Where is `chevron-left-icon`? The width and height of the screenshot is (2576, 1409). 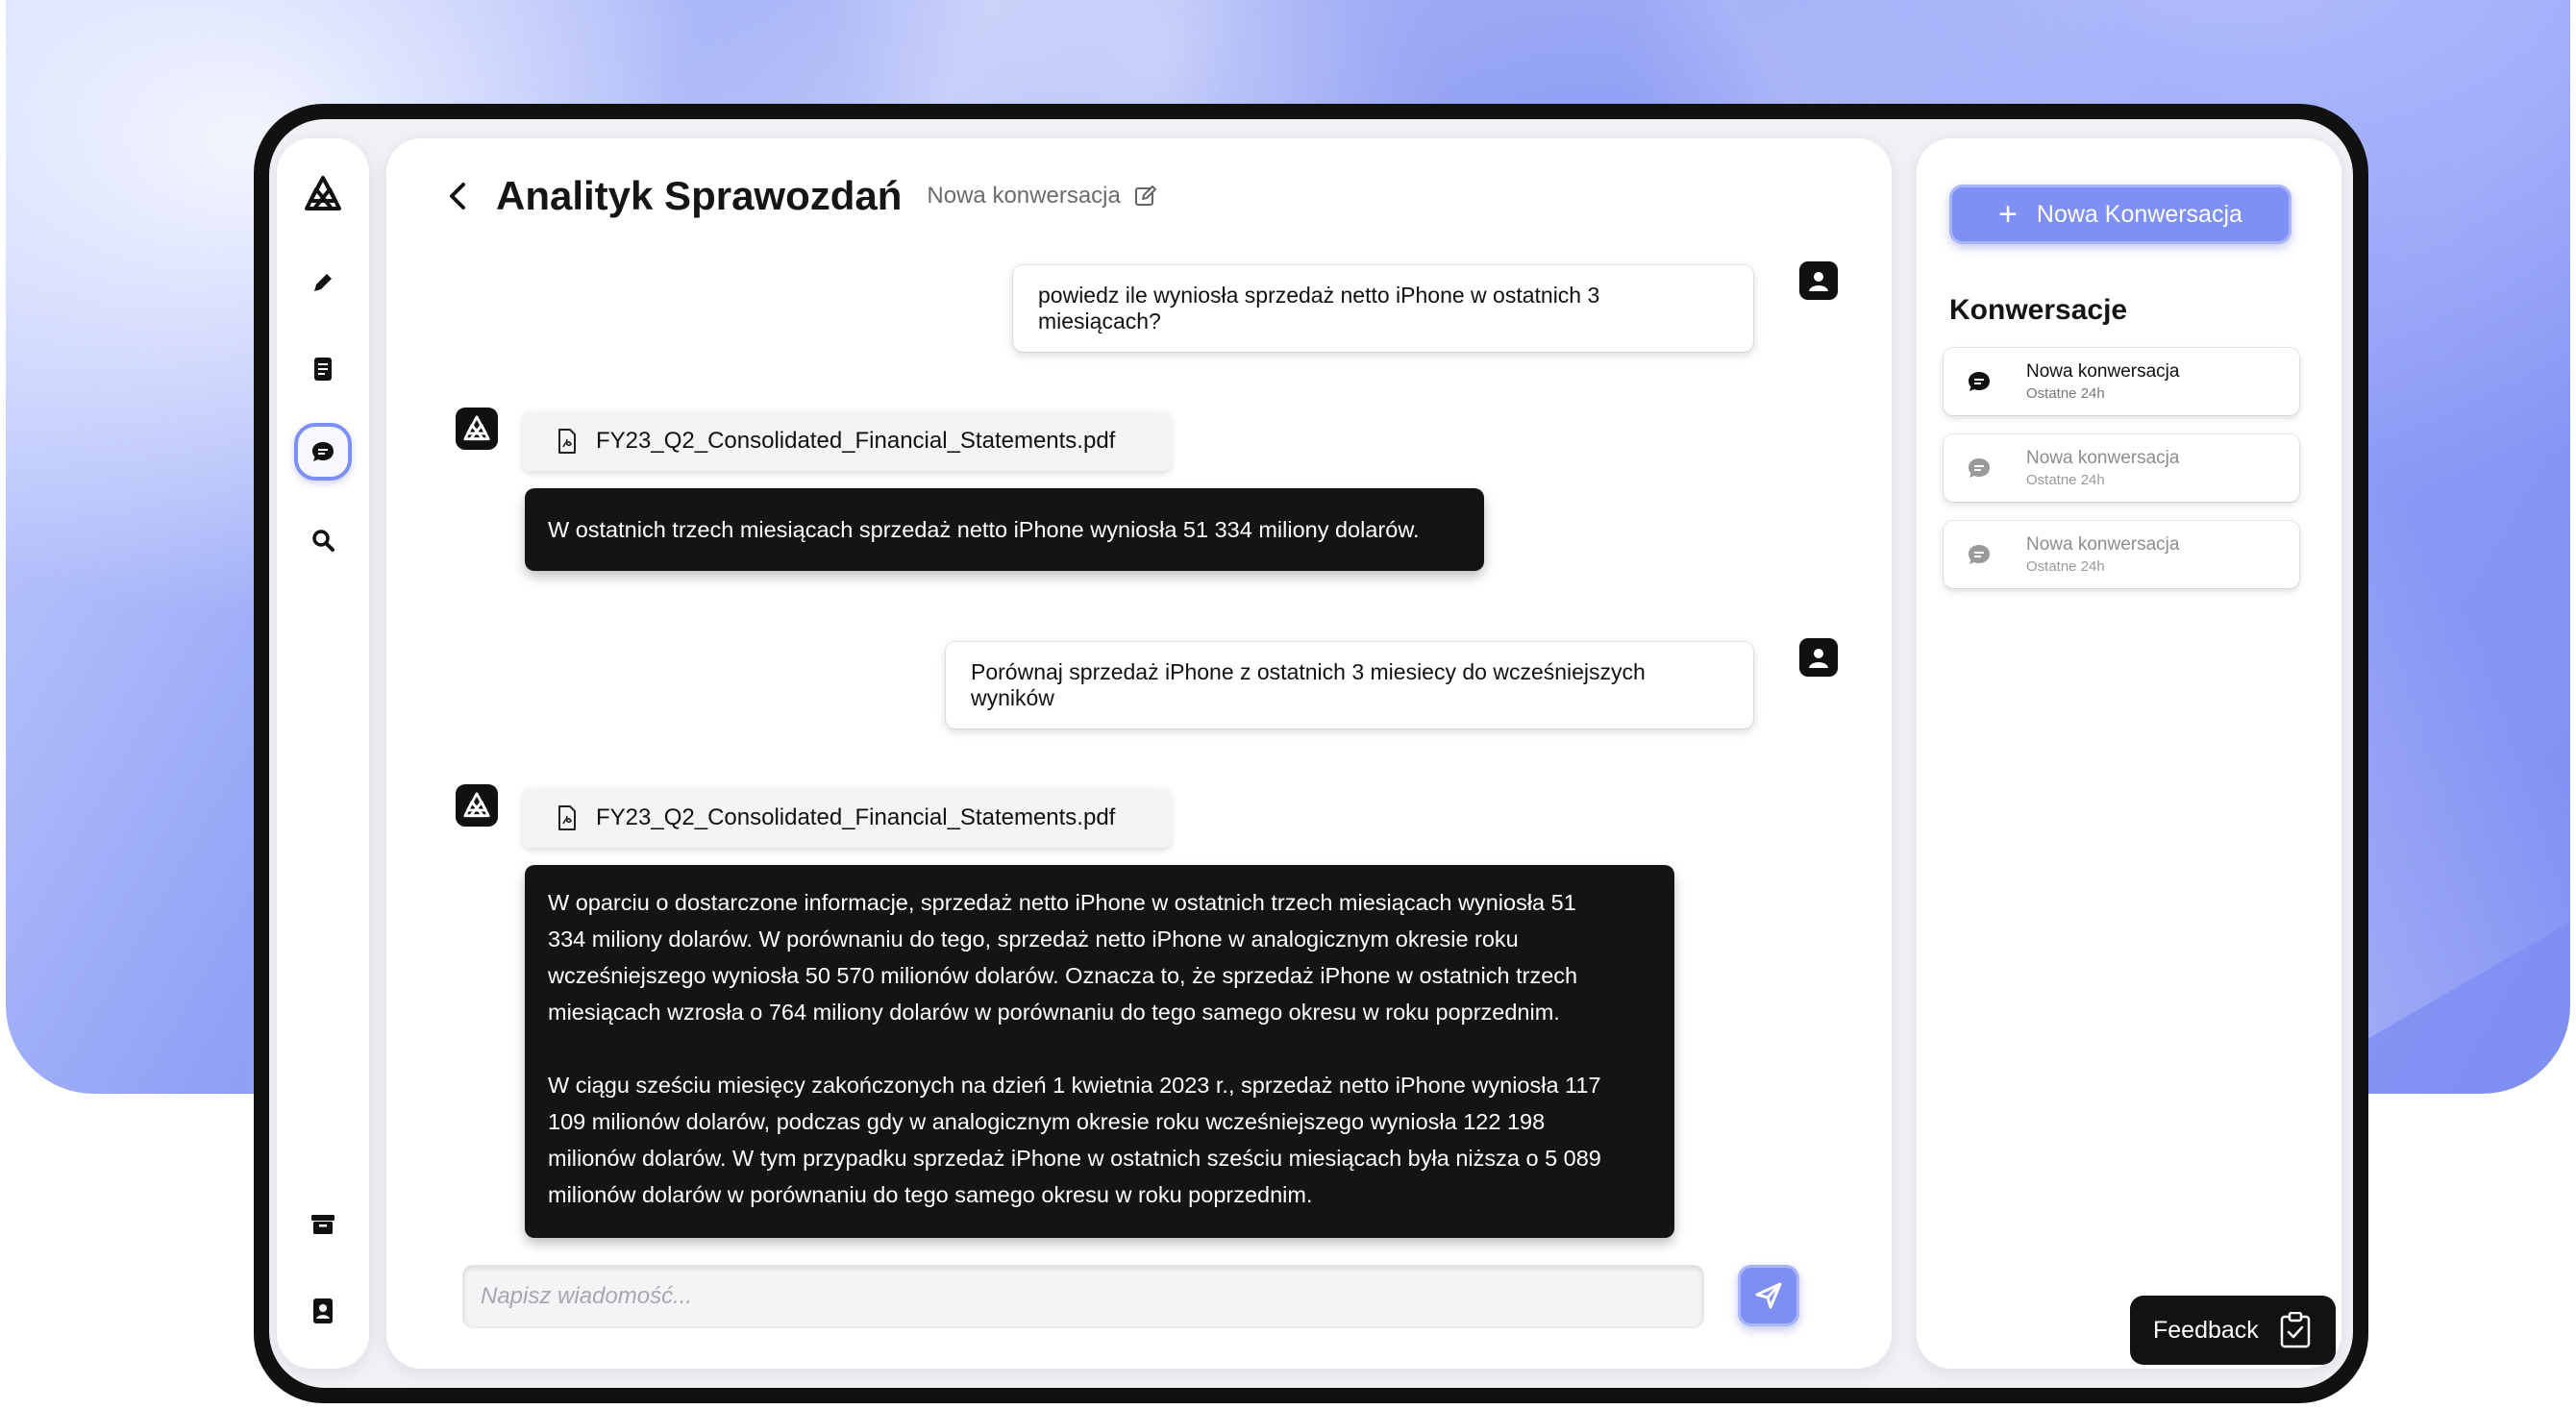 chevron-left-icon is located at coordinates (458, 196).